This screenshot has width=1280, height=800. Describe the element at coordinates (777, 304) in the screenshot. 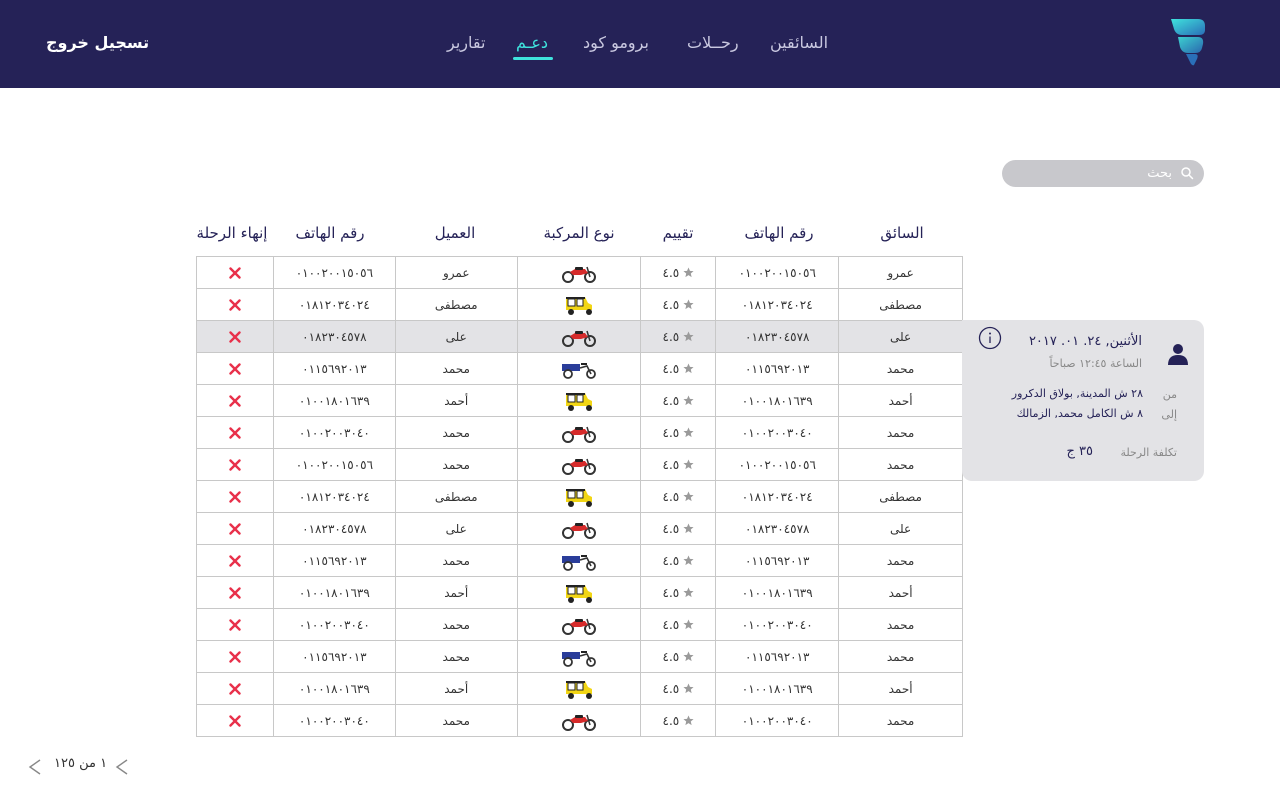

I see `driver-phone-cell: ٠١٨١٢٠٣٤٠٢٤` at that location.